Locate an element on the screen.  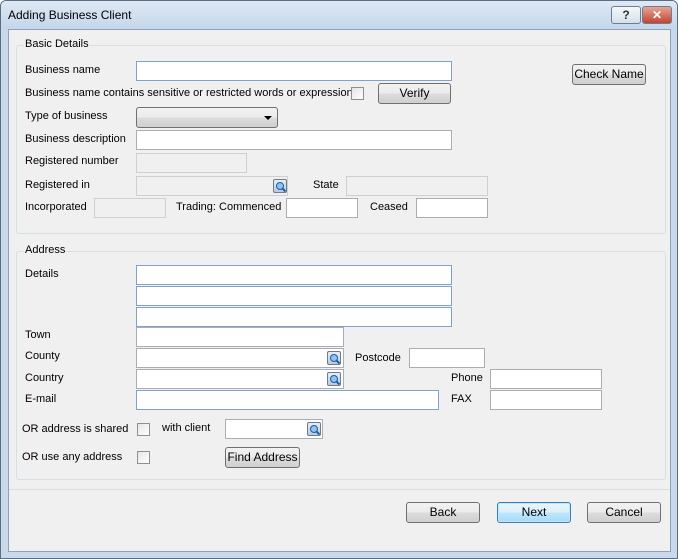
registered-in-lookup-icon is located at coordinates (280, 186).